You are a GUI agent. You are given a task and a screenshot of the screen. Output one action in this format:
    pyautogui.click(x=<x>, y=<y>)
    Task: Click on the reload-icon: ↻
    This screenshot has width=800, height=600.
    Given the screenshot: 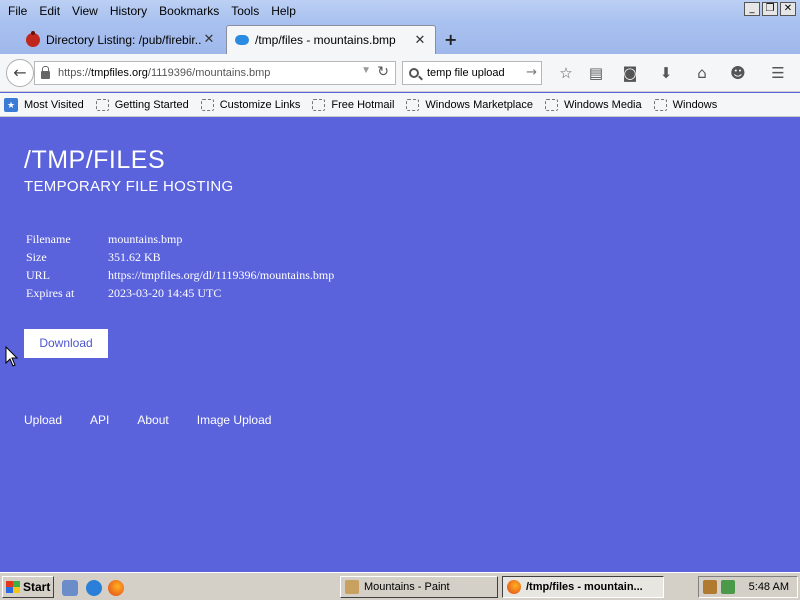 What is the action you would take?
    pyautogui.click(x=383, y=72)
    